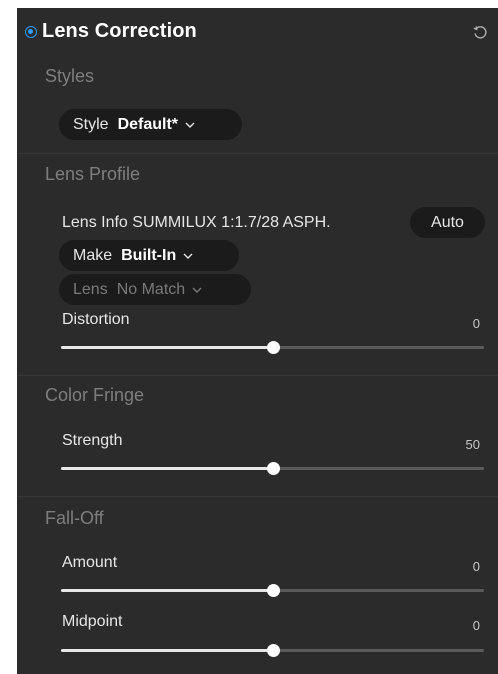 The height and width of the screenshot is (674, 498). I want to click on lens-dropdown: Lens No Match, so click(155, 289).